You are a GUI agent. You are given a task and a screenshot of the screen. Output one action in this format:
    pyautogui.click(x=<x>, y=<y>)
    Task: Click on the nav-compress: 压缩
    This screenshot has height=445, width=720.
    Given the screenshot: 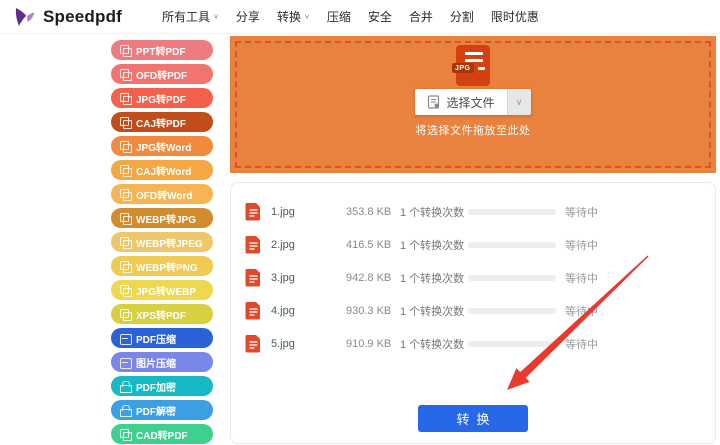 What is the action you would take?
    pyautogui.click(x=339, y=16)
    